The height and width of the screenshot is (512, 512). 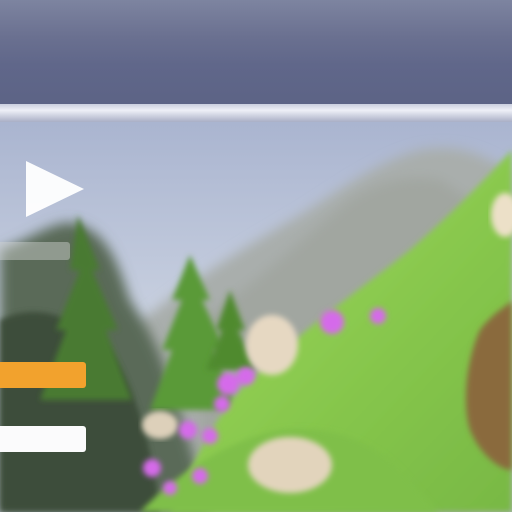 I want to click on menu-bar-white, so click(x=43, y=439).